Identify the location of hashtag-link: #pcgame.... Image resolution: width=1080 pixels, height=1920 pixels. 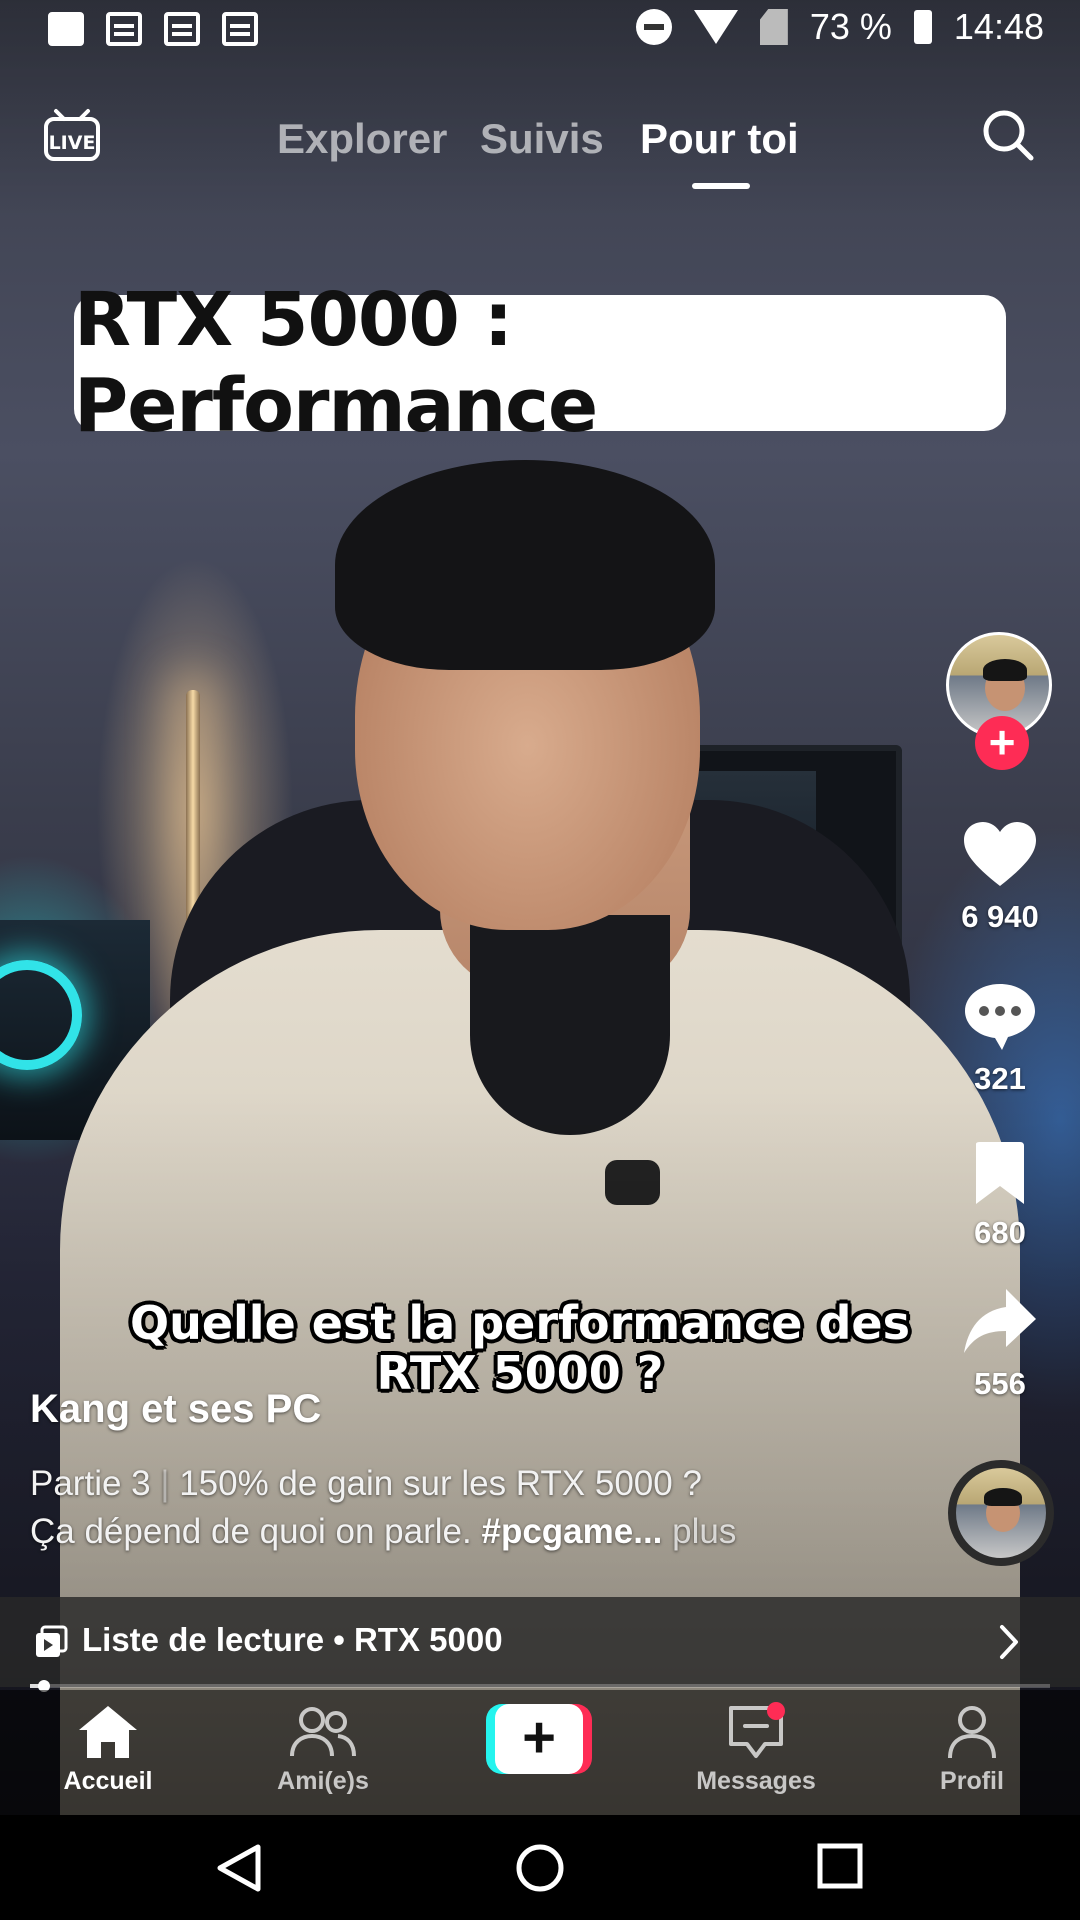
(571, 1531).